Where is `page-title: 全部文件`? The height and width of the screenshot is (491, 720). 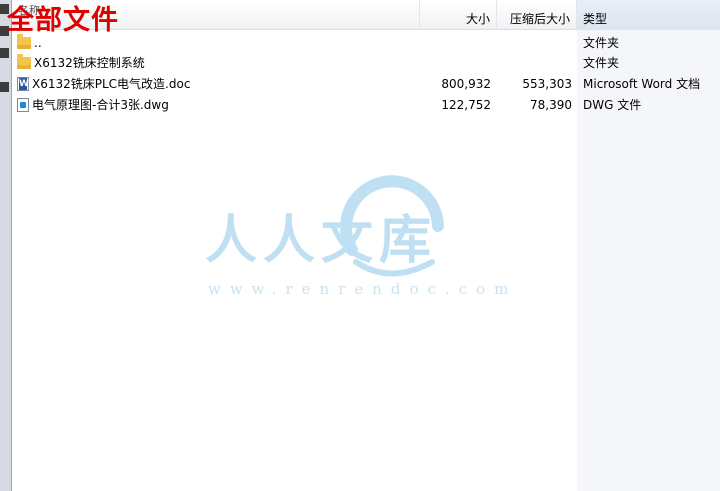 page-title: 全部文件 is located at coordinates (63, 20).